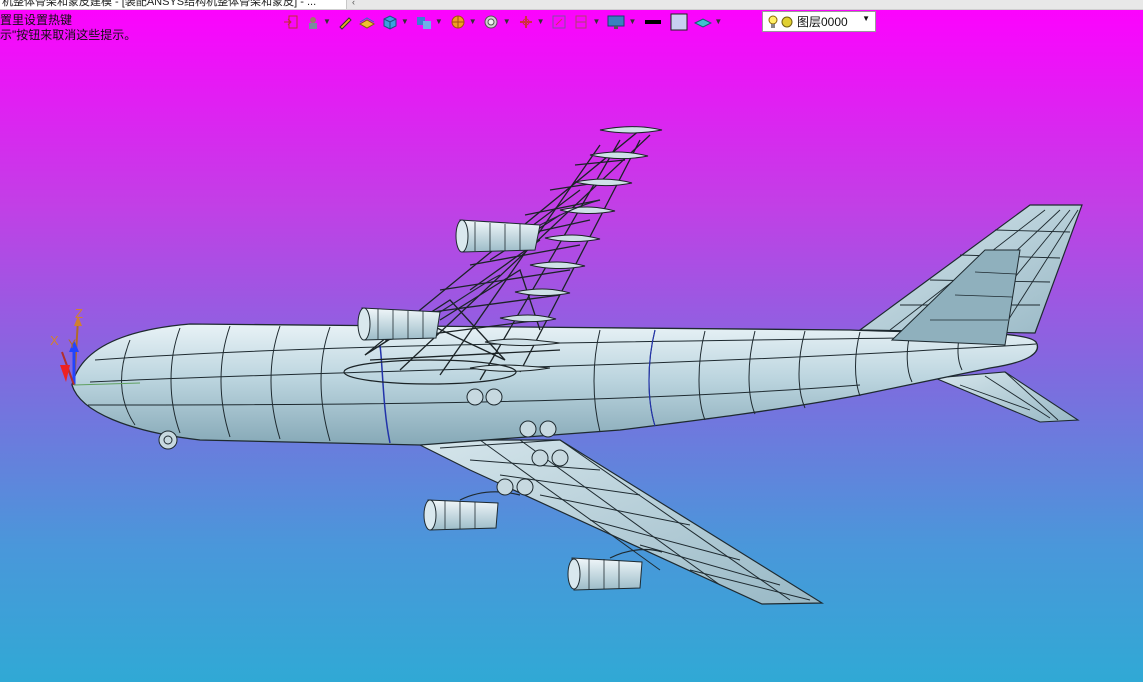 This screenshot has width=1143, height=682. I want to click on cube-button: ▼, so click(395, 22).